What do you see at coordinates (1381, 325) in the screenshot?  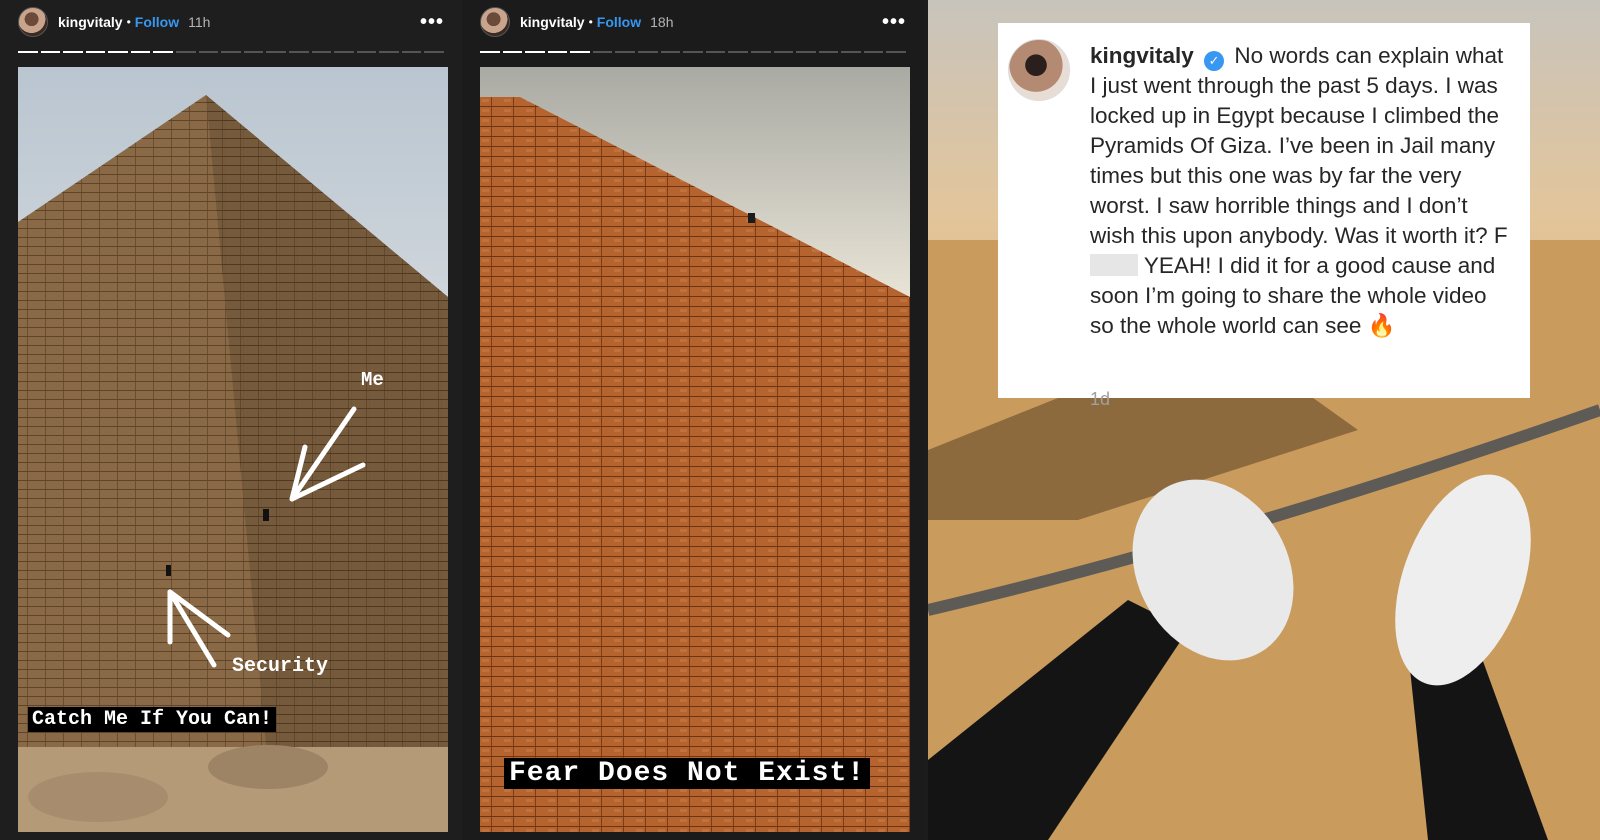 I see `fire-emoji: 🔥` at bounding box center [1381, 325].